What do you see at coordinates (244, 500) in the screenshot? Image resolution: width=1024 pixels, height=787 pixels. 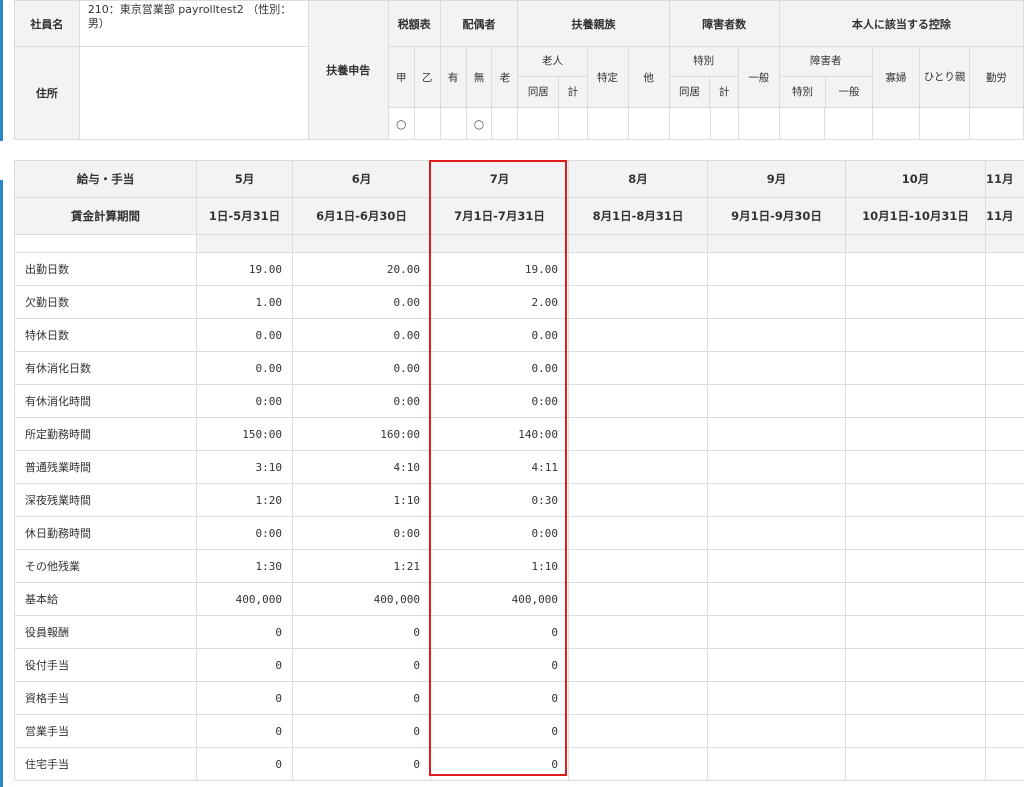 I see `value-cell: 1:20` at bounding box center [244, 500].